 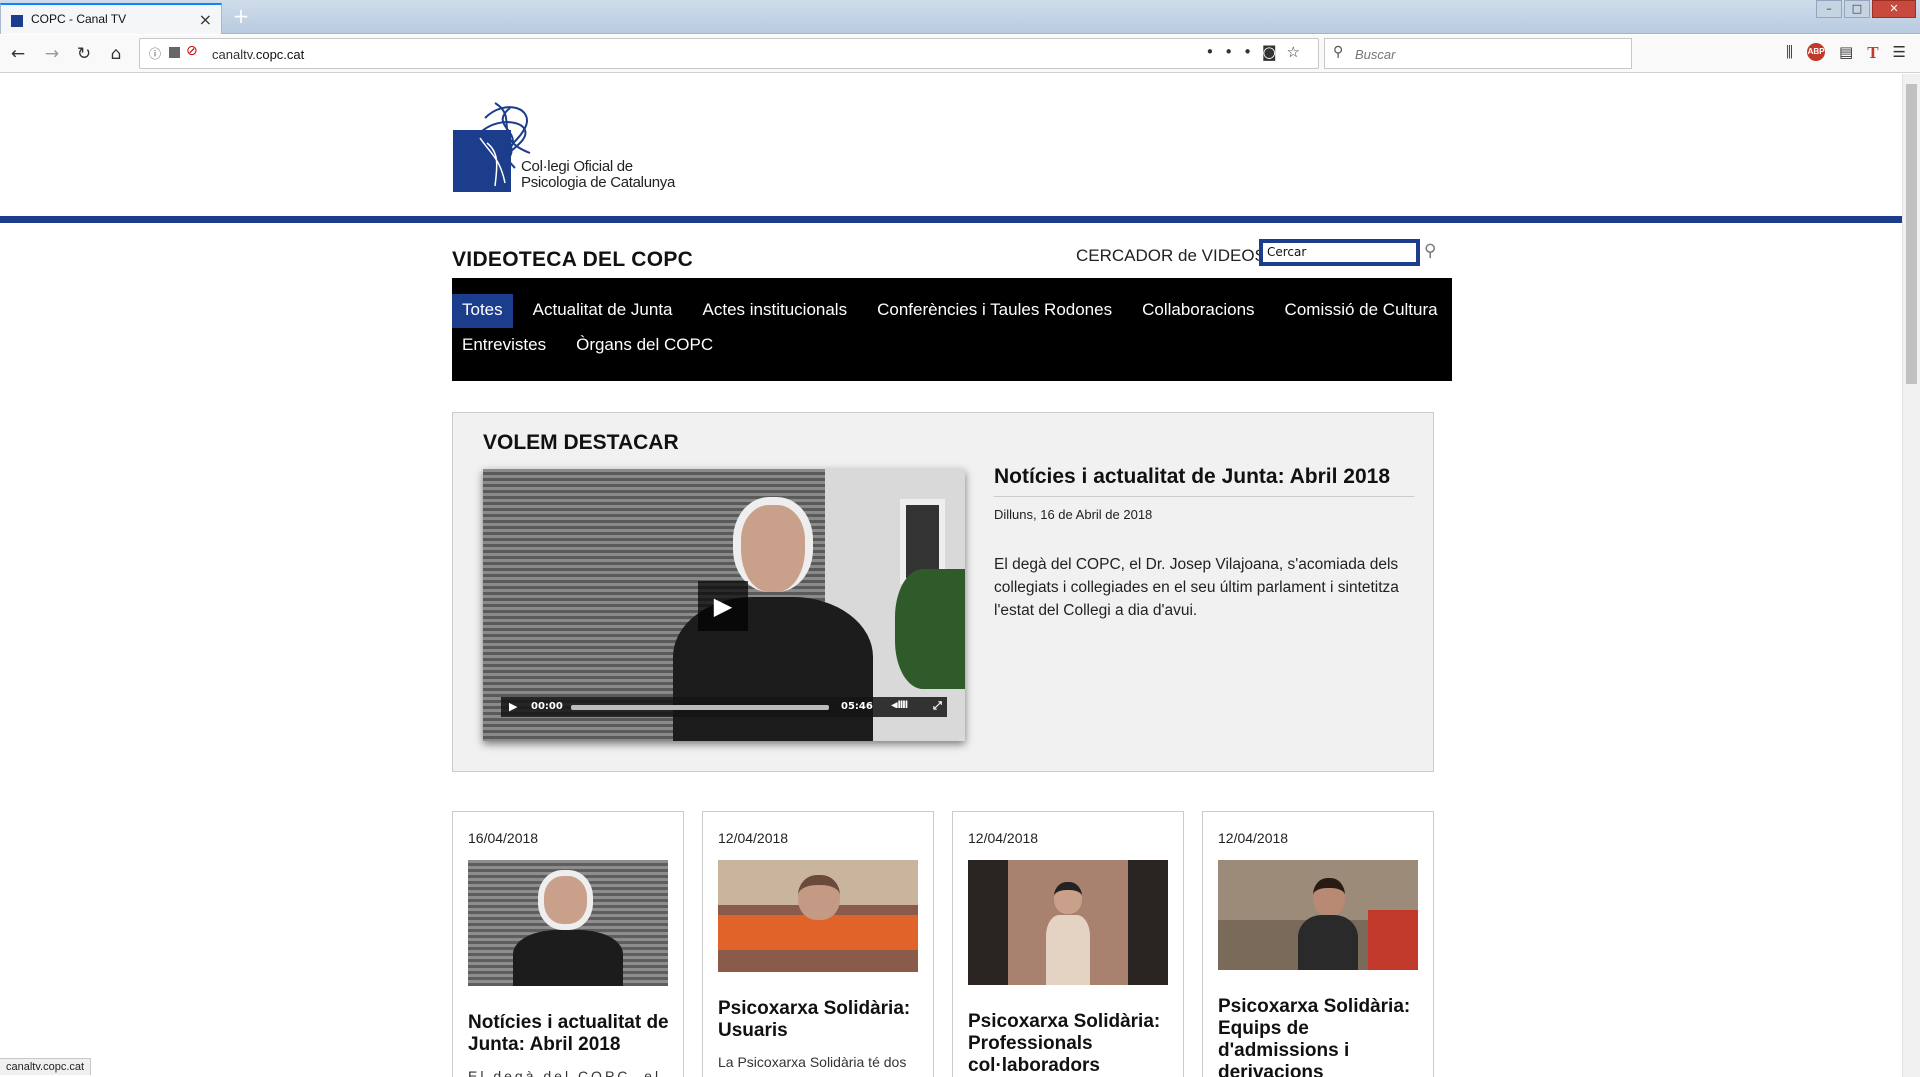 I want to click on video-search-input: Cercar, so click(x=1339, y=252).